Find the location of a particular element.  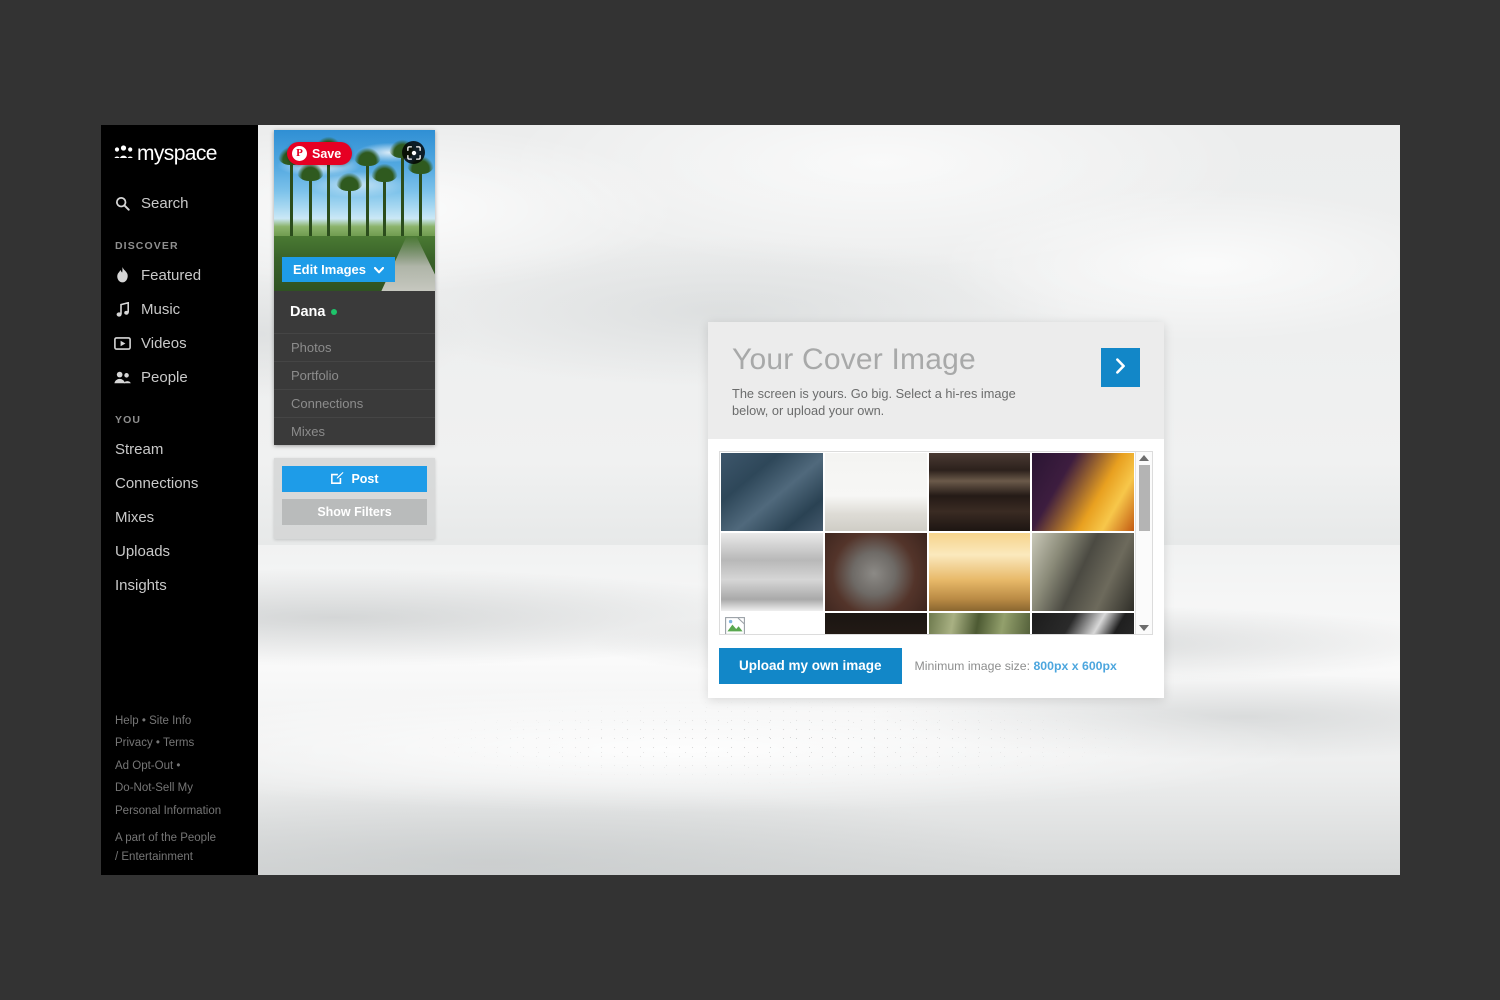

sidebar-item-videos: Videos is located at coordinates (179, 343).